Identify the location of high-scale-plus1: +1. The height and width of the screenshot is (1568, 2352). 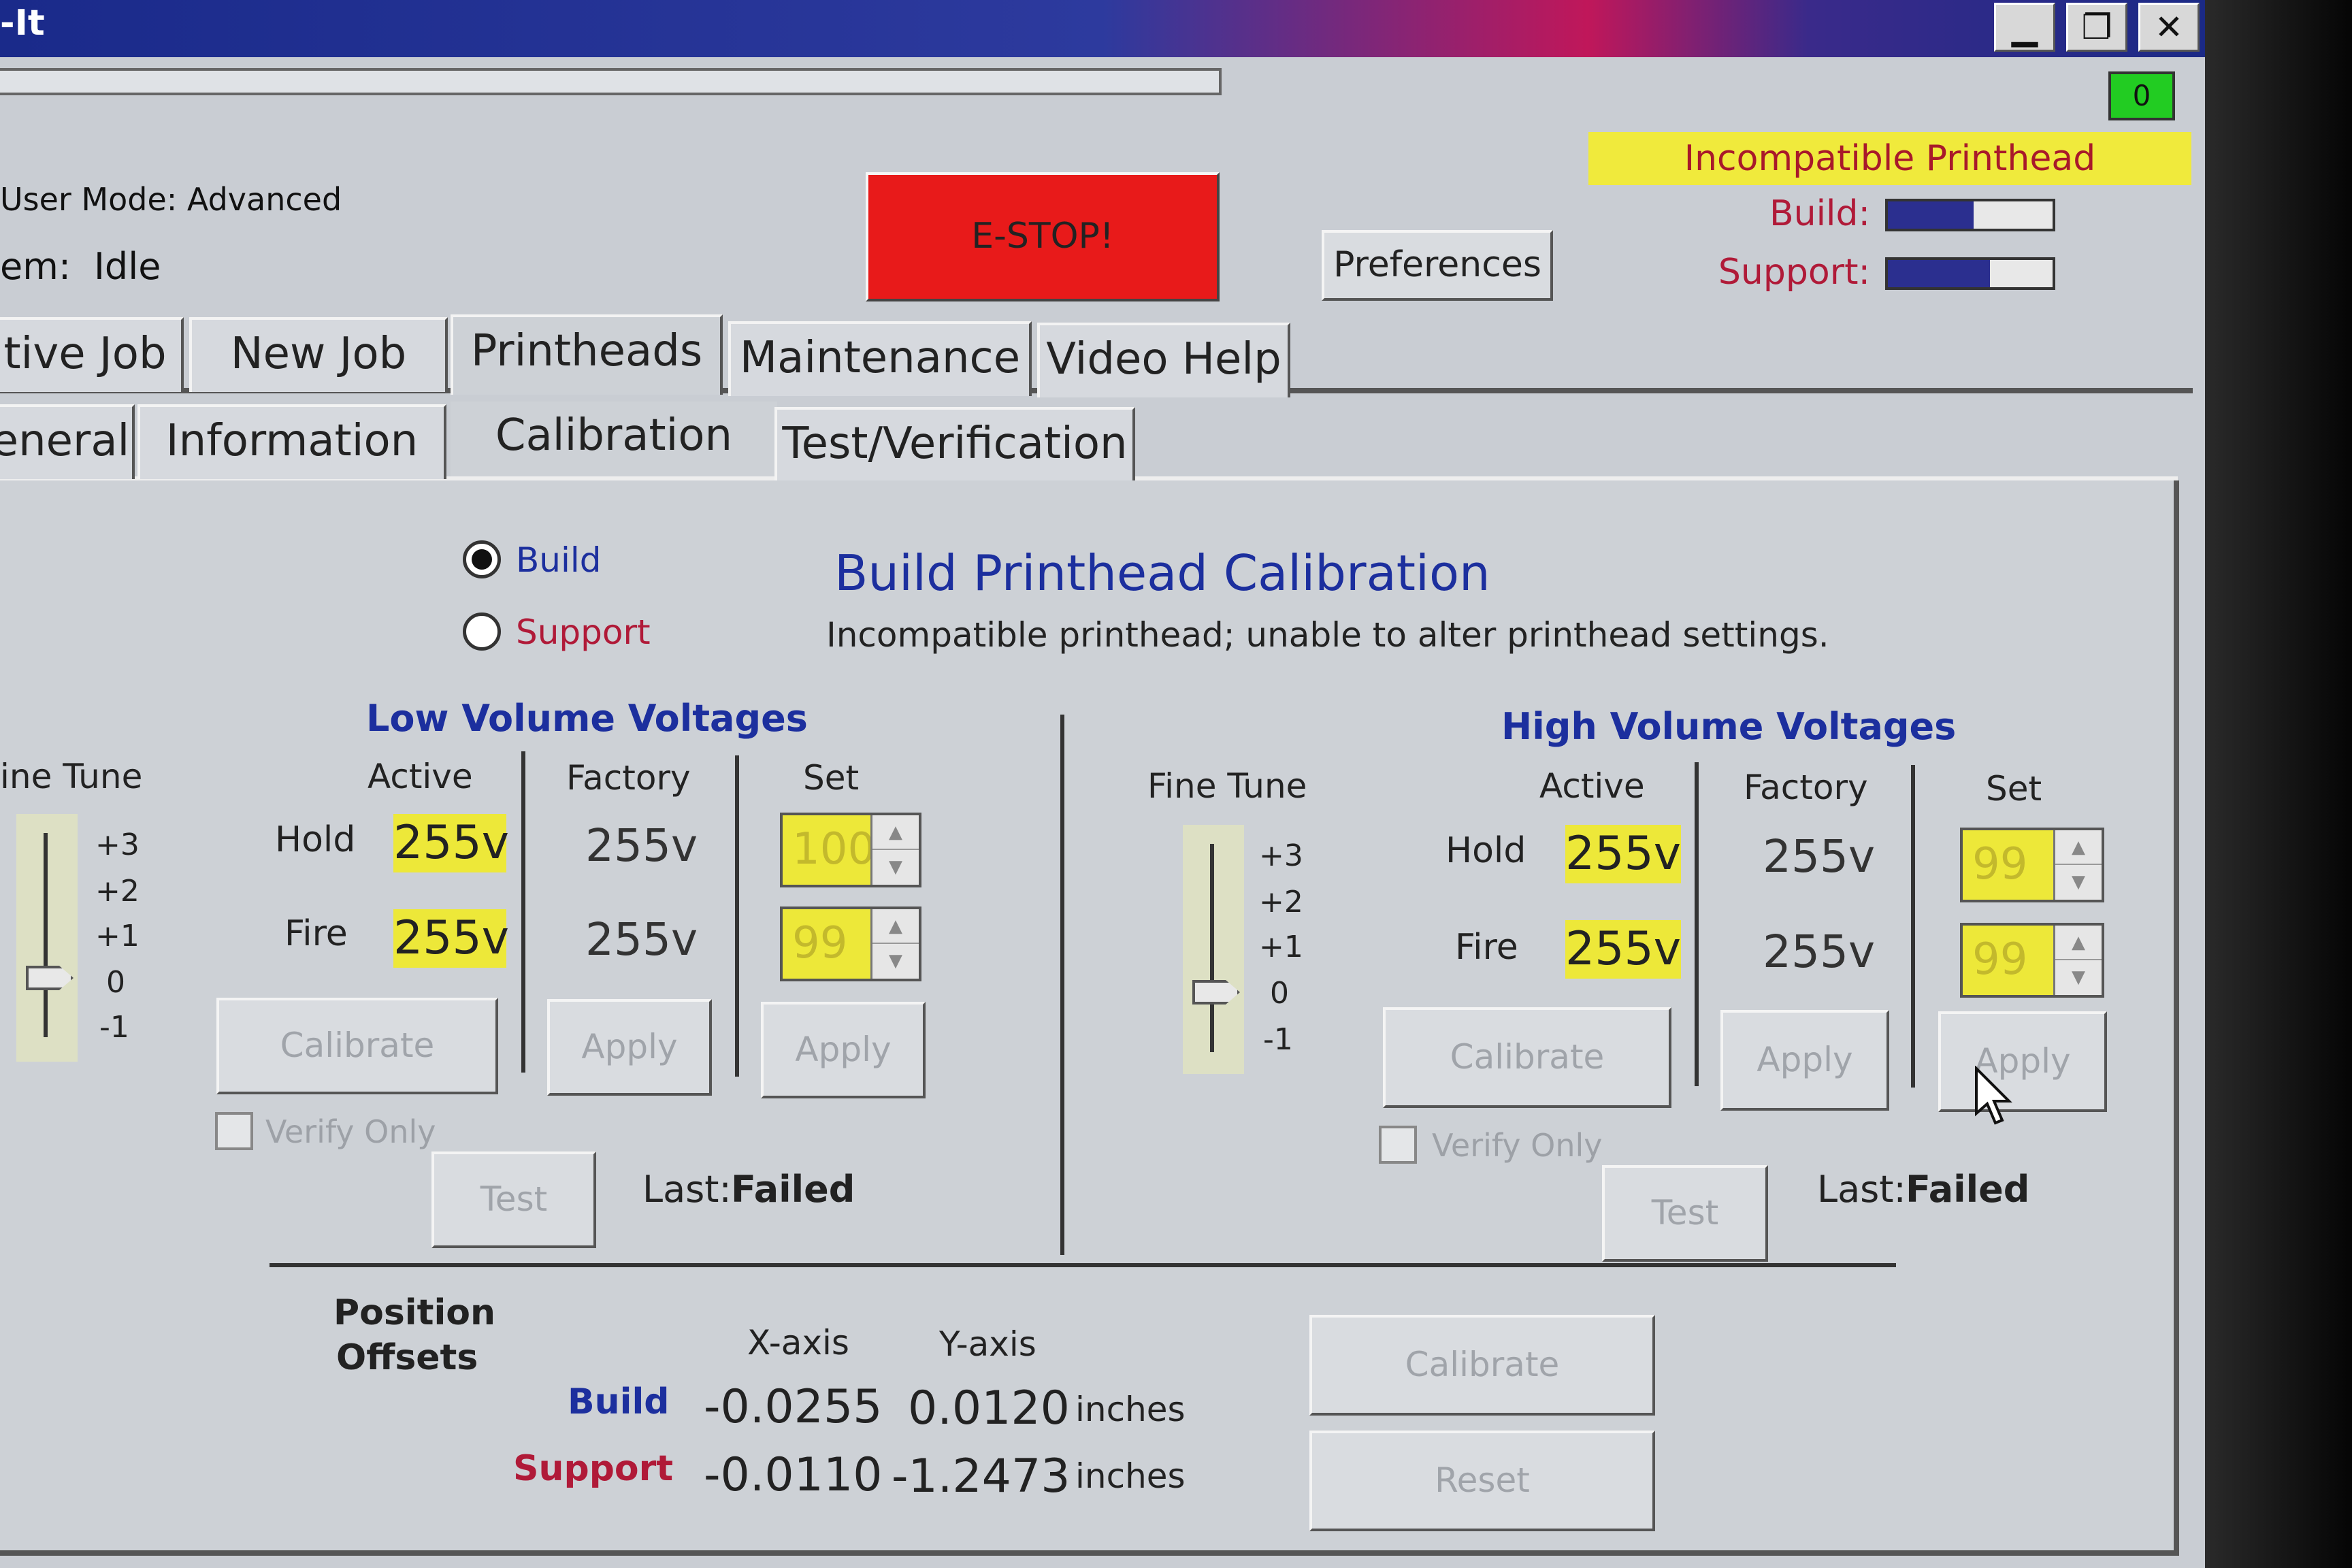
(1281, 947).